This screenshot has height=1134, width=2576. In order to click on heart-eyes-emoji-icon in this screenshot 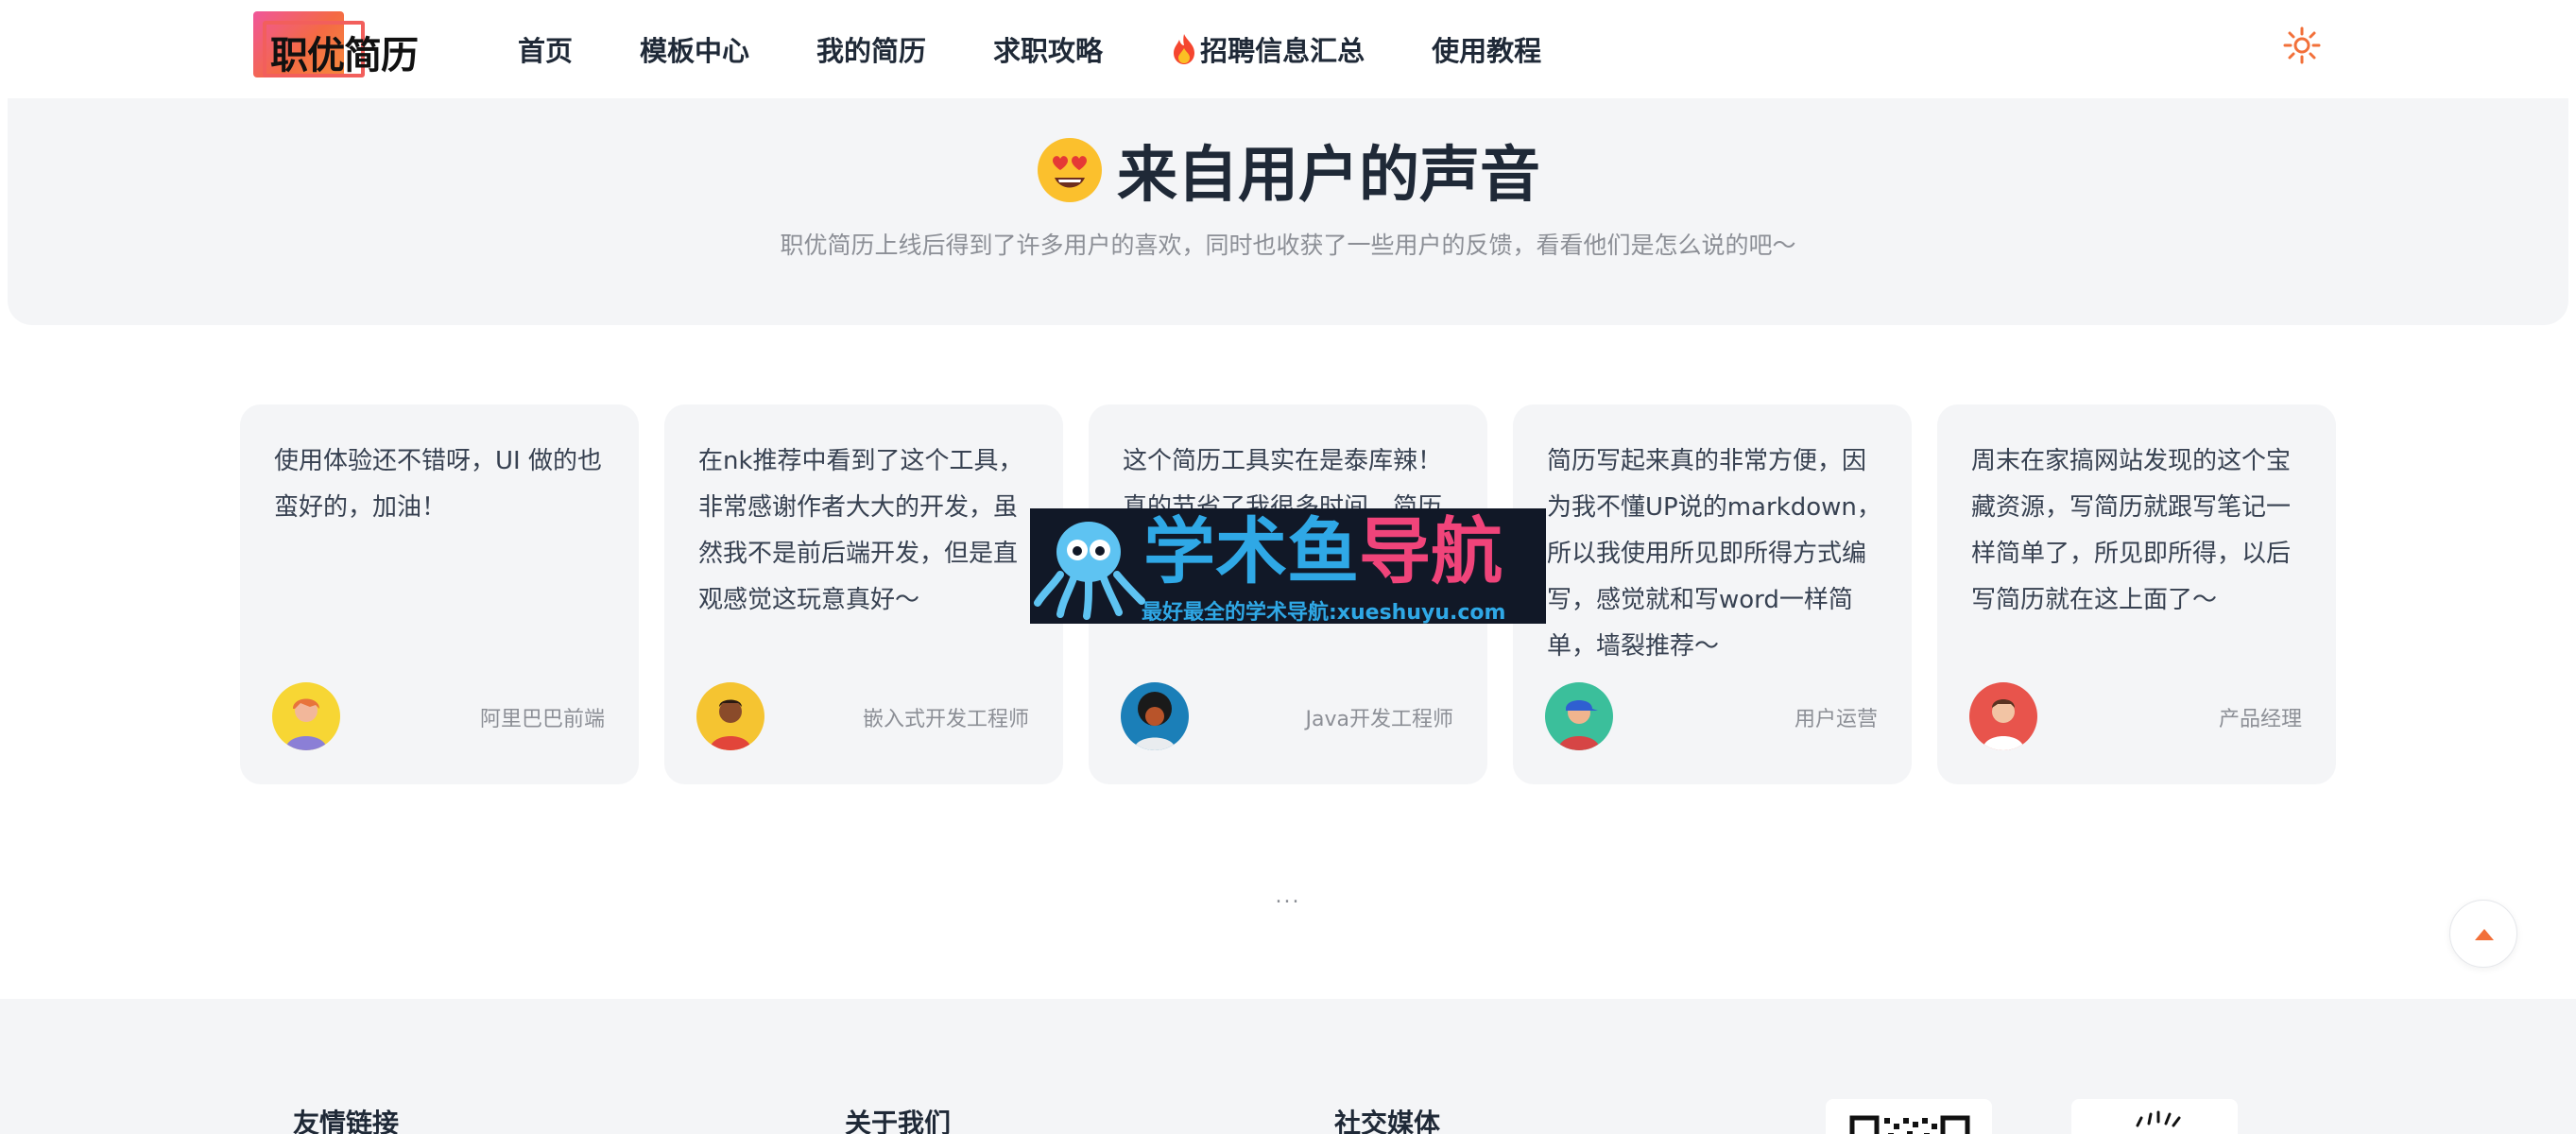, I will do `click(1070, 170)`.